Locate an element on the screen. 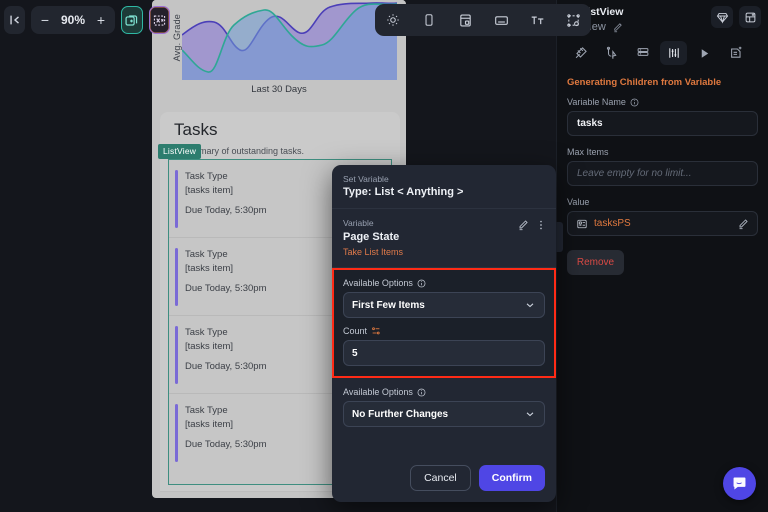 The height and width of the screenshot is (512, 768). available-options-select-2: No Further Changes is located at coordinates (444, 414).